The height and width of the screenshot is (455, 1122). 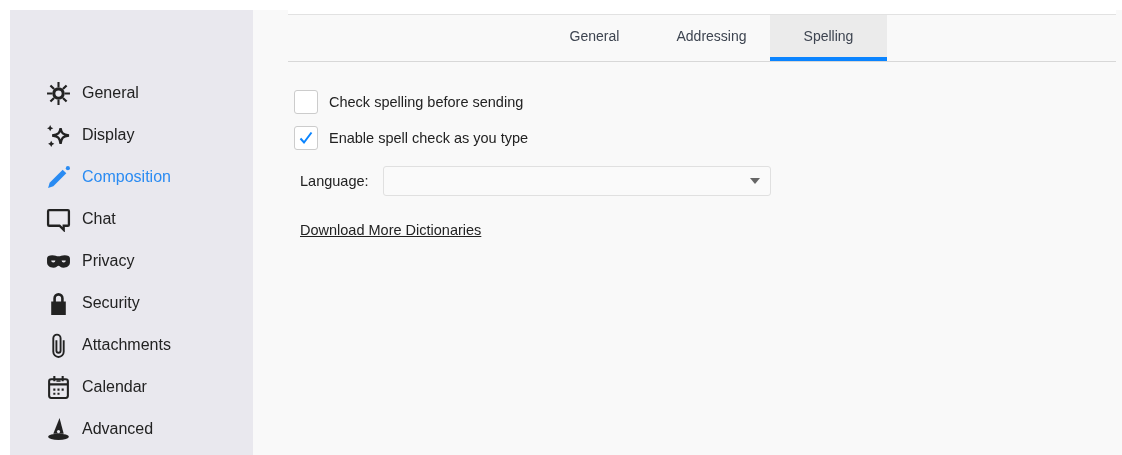 I want to click on sidebar-item: General, so click(x=131, y=93).